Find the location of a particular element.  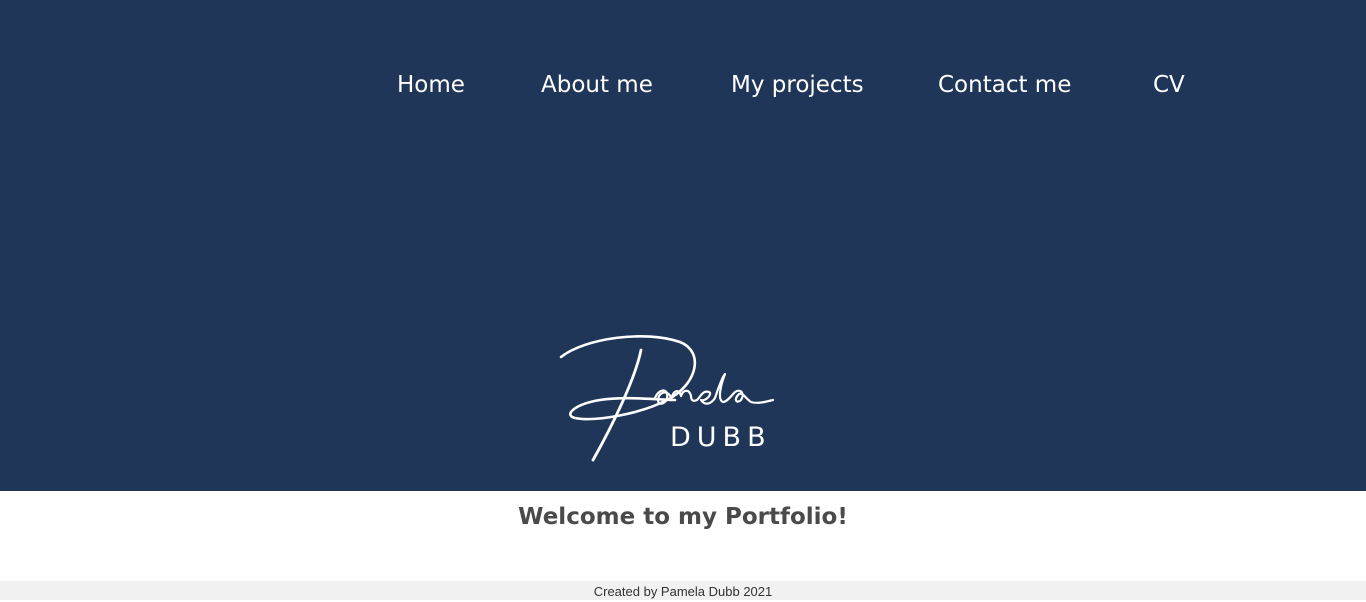

logo-subtitle: DUBB is located at coordinates (721, 437).